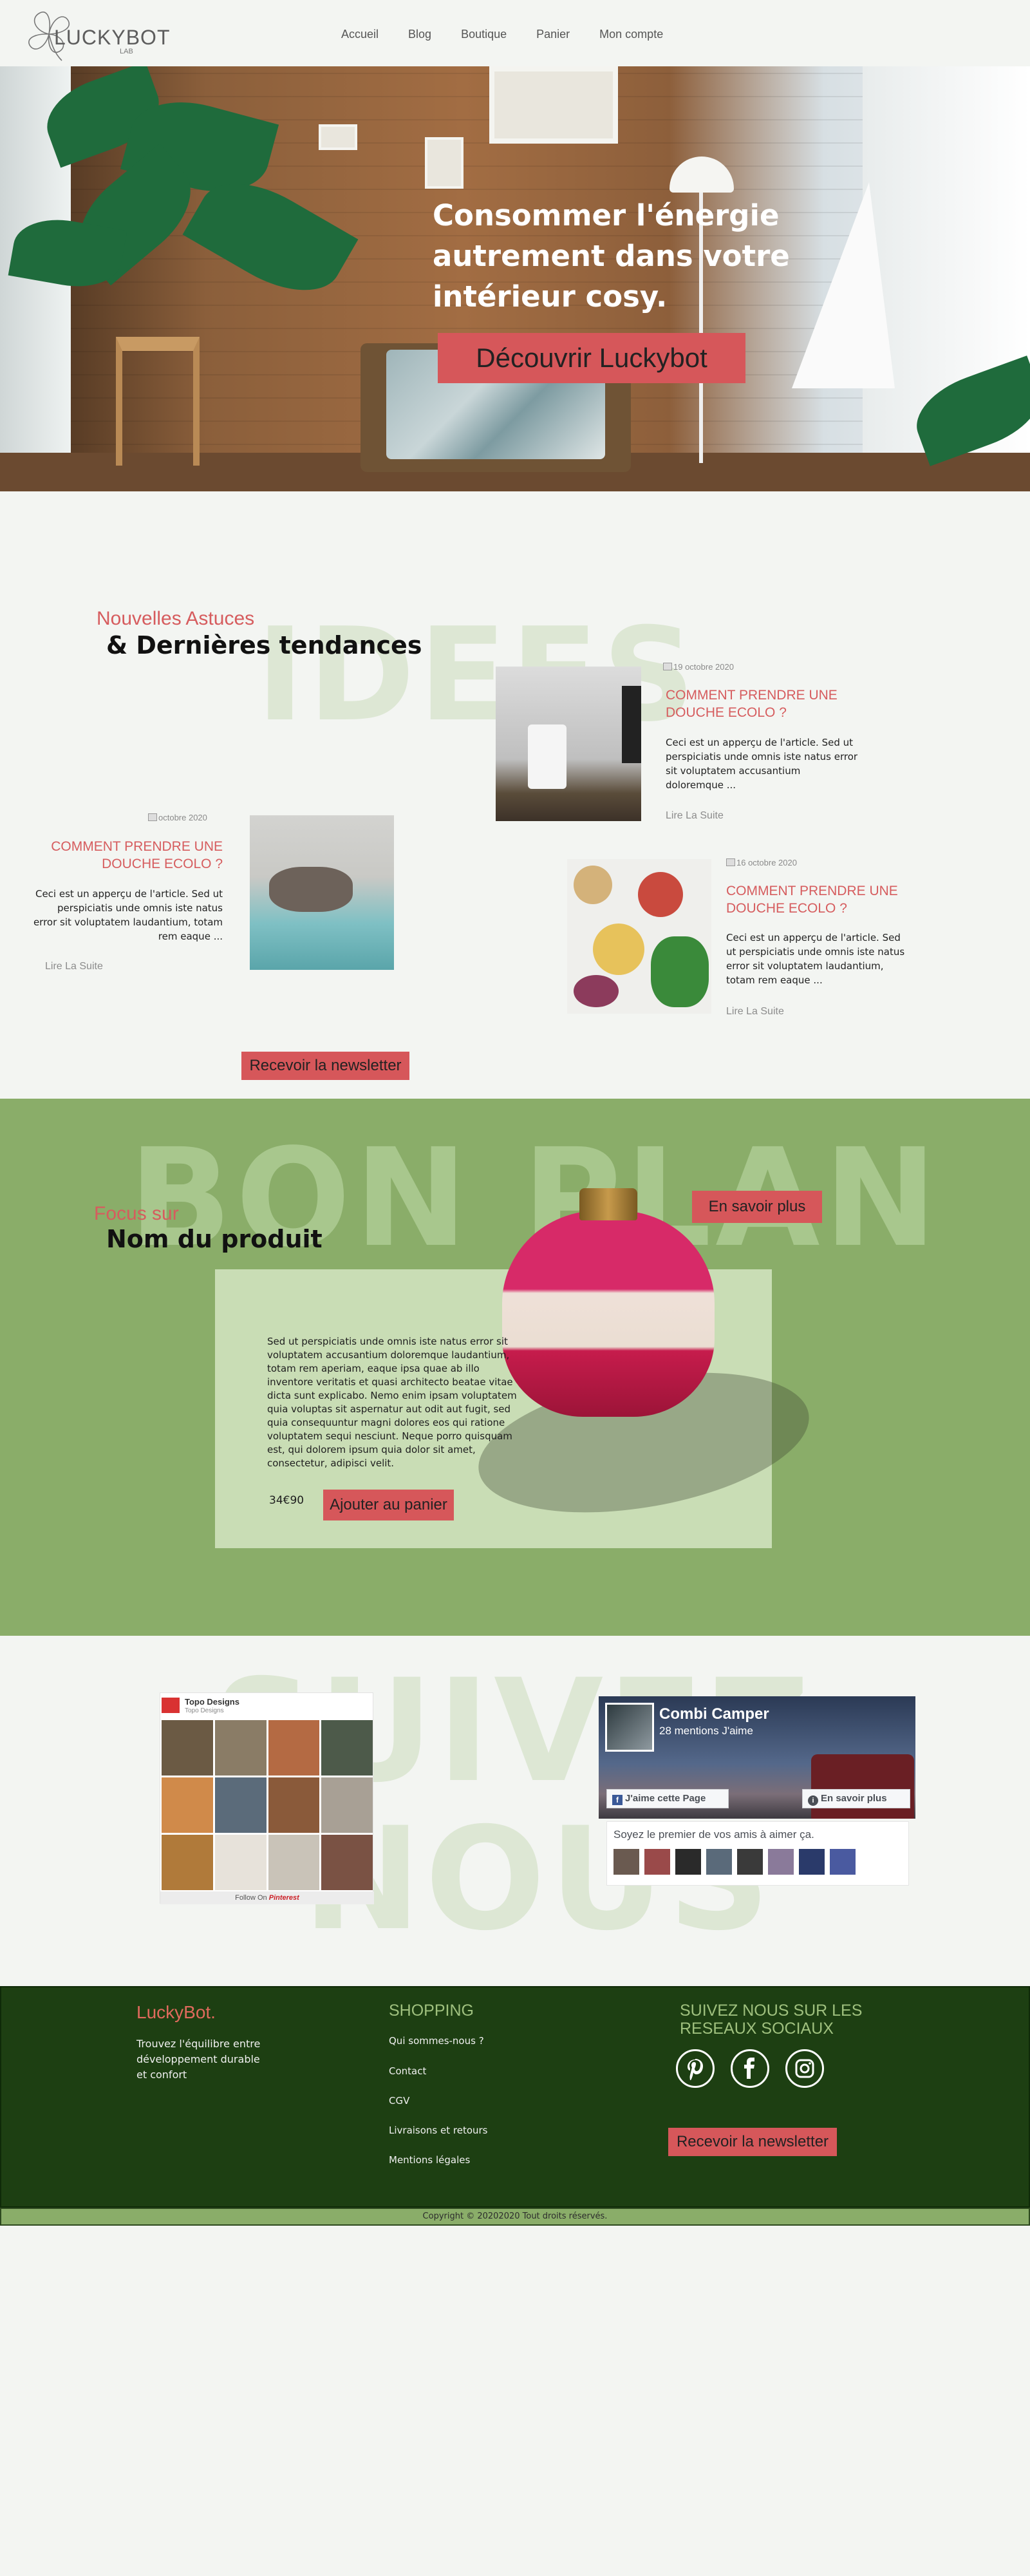 The width and height of the screenshot is (1030, 2576). I want to click on facebook-friends-text: Soyez le premier de vos amis à aimer ça., so click(714, 1834).